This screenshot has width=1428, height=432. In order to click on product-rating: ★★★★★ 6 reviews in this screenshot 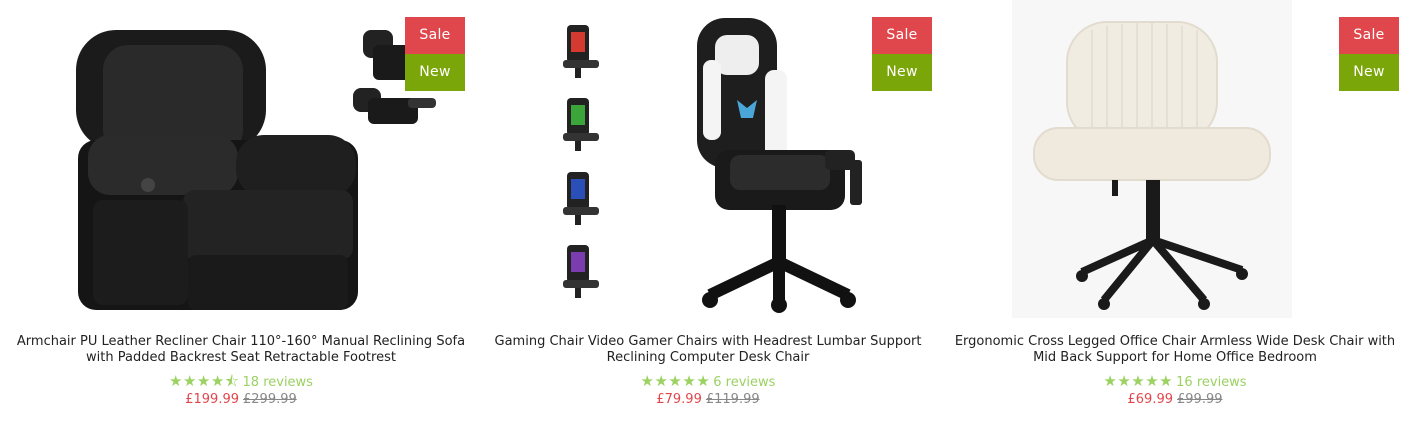, I will do `click(708, 382)`.